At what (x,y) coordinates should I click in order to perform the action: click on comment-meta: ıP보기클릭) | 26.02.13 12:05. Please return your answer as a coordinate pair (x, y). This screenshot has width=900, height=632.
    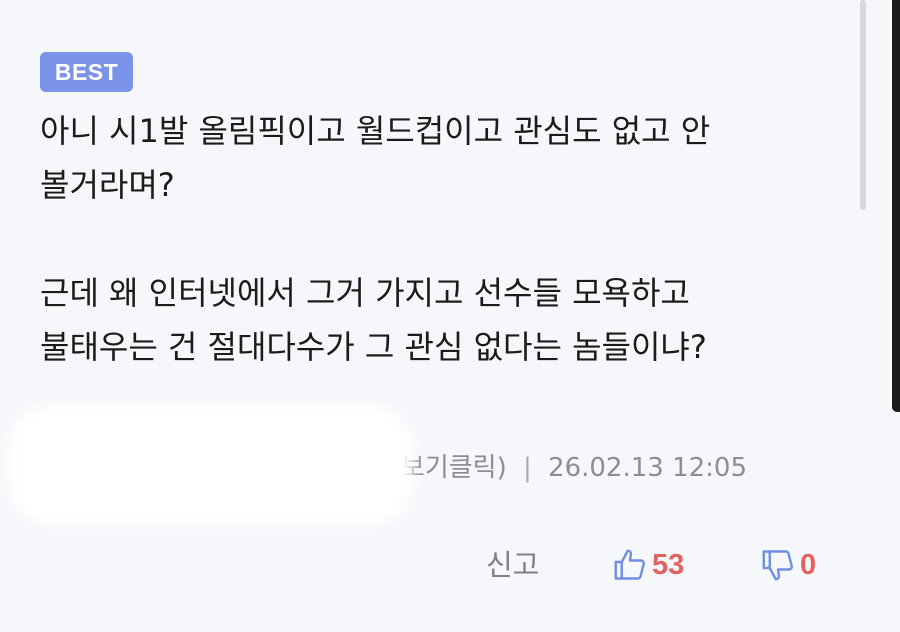
    Looking at the image, I should click on (562, 468).